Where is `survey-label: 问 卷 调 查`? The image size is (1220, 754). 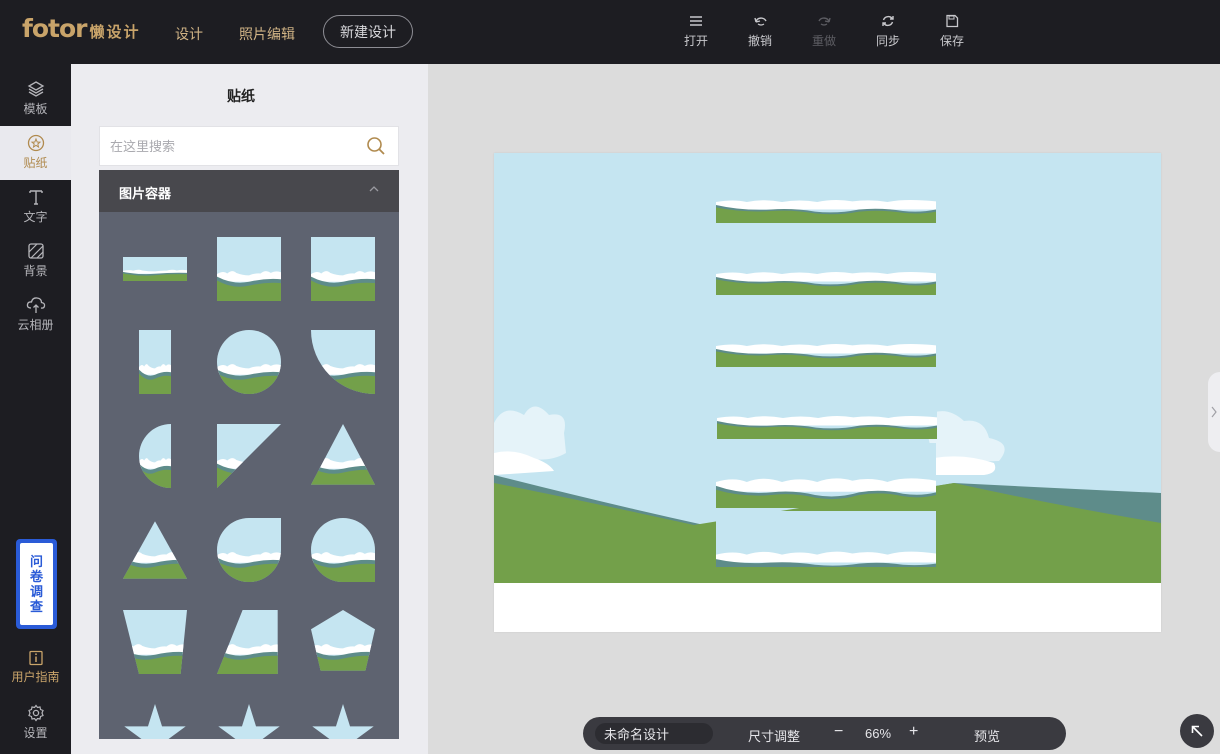 survey-label: 问 卷 调 查 is located at coordinates (36, 584).